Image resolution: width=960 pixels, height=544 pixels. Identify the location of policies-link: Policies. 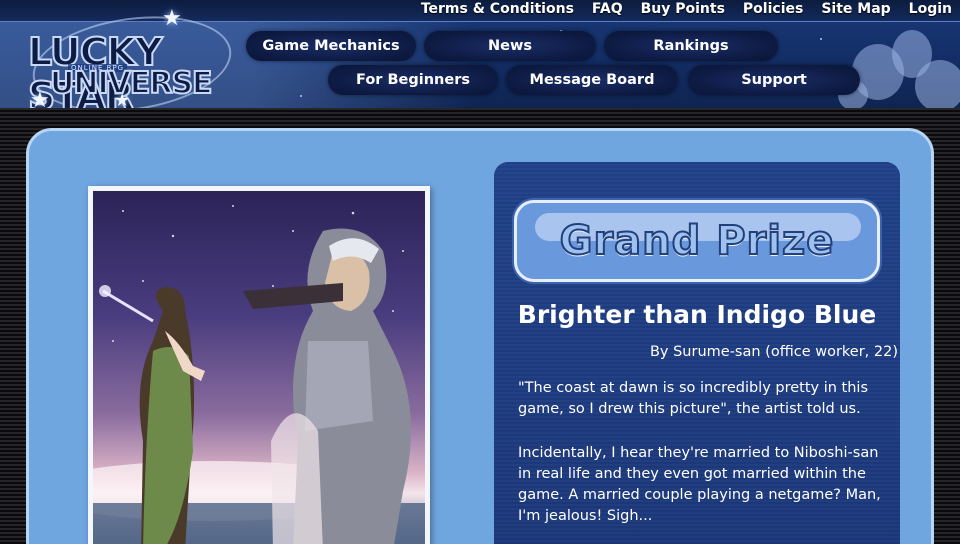
(773, 9).